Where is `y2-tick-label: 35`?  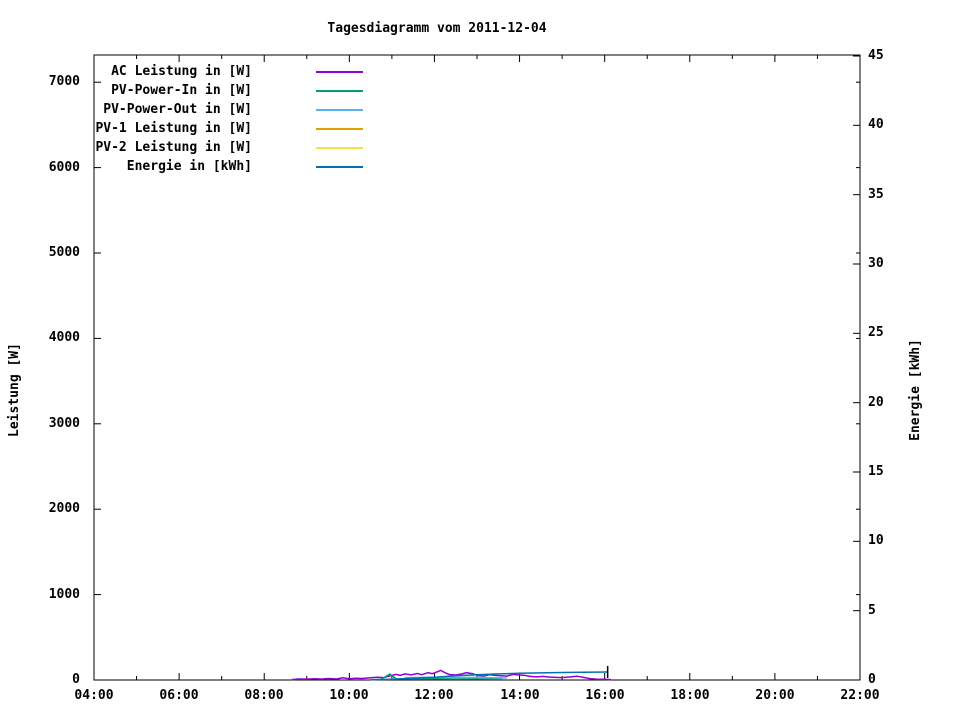
y2-tick-label: 35 is located at coordinates (876, 194).